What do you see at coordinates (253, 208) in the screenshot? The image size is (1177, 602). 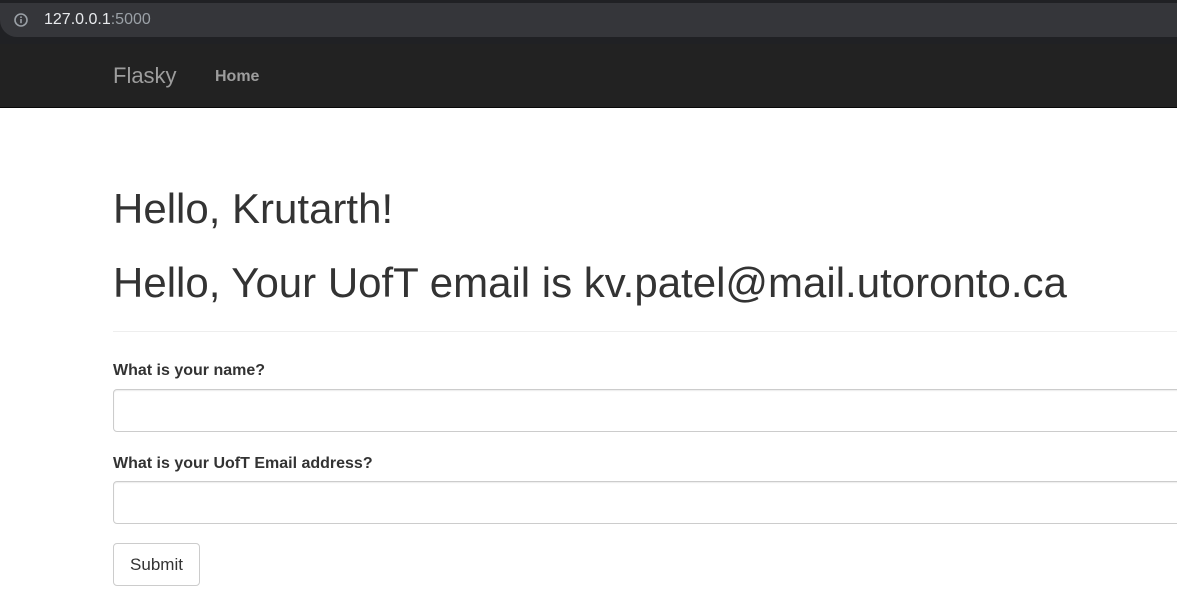 I see `greeting-heading: Hello, Krutarth!` at bounding box center [253, 208].